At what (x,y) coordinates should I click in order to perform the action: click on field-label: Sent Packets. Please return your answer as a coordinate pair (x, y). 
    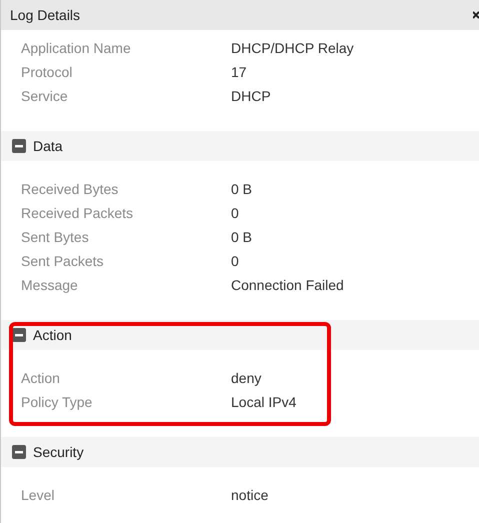
    Looking at the image, I should click on (62, 261).